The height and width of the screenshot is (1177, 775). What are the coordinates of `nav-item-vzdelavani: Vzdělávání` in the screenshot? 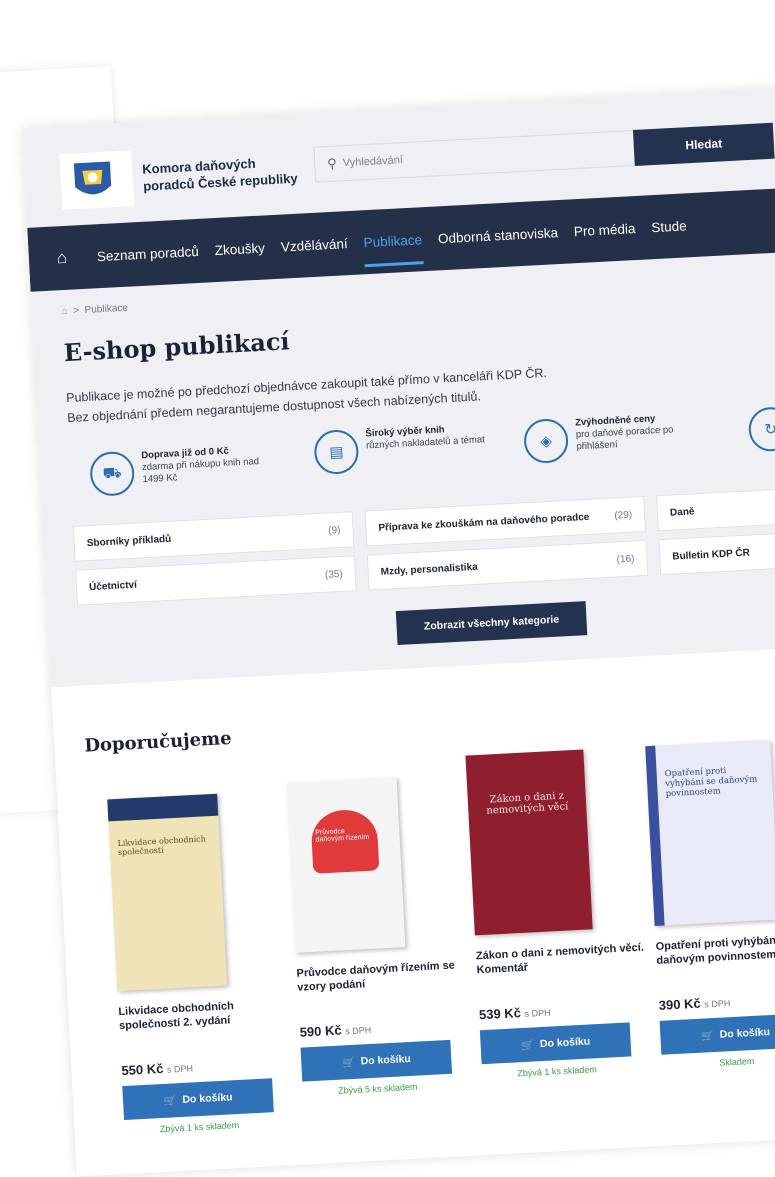 It's located at (313, 245).